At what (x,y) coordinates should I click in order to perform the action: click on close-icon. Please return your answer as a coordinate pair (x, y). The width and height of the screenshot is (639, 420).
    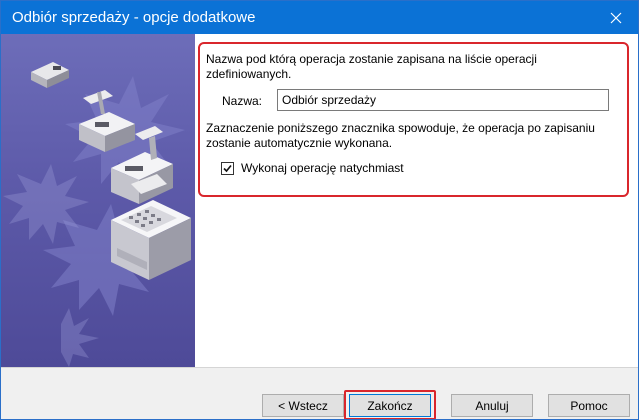
    Looking at the image, I should click on (615, 17).